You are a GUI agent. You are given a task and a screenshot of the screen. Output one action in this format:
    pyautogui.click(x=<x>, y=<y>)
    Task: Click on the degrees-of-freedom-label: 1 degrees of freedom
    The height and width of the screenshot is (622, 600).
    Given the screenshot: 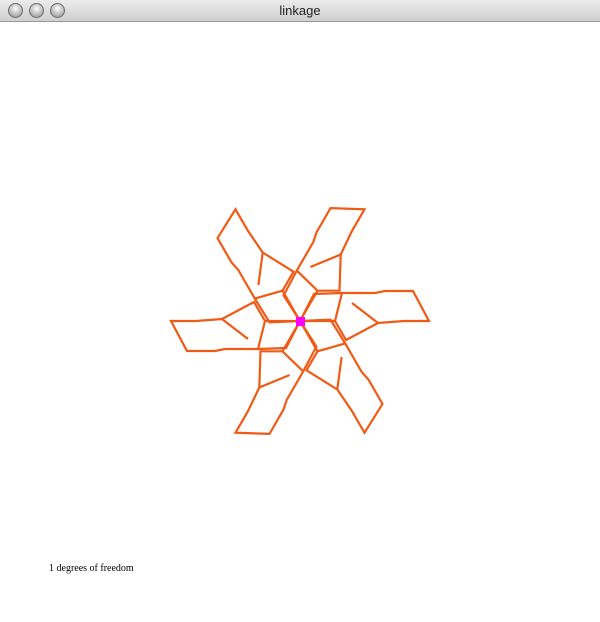 What is the action you would take?
    pyautogui.click(x=91, y=568)
    